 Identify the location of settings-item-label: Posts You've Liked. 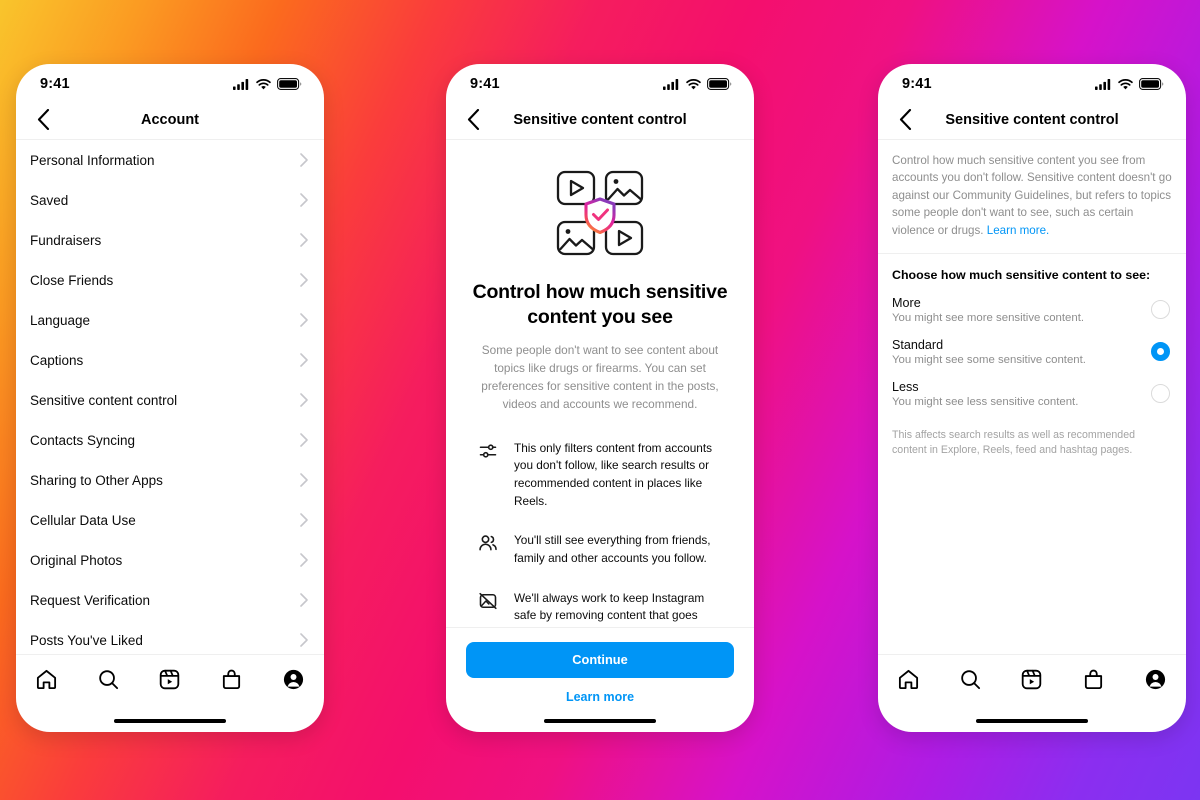
(86, 640).